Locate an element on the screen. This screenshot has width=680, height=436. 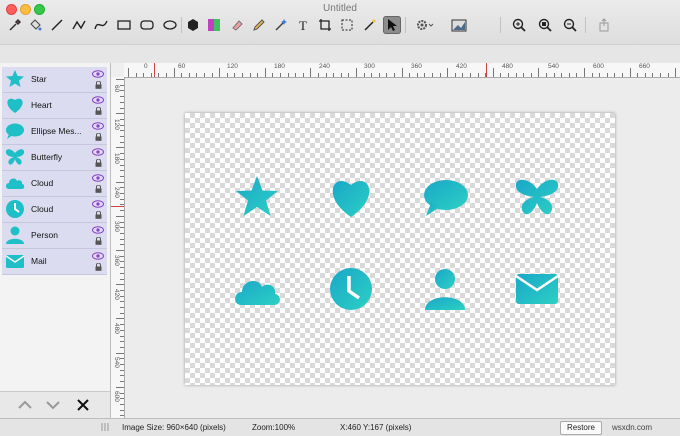
share-icon is located at coordinates (604, 25).